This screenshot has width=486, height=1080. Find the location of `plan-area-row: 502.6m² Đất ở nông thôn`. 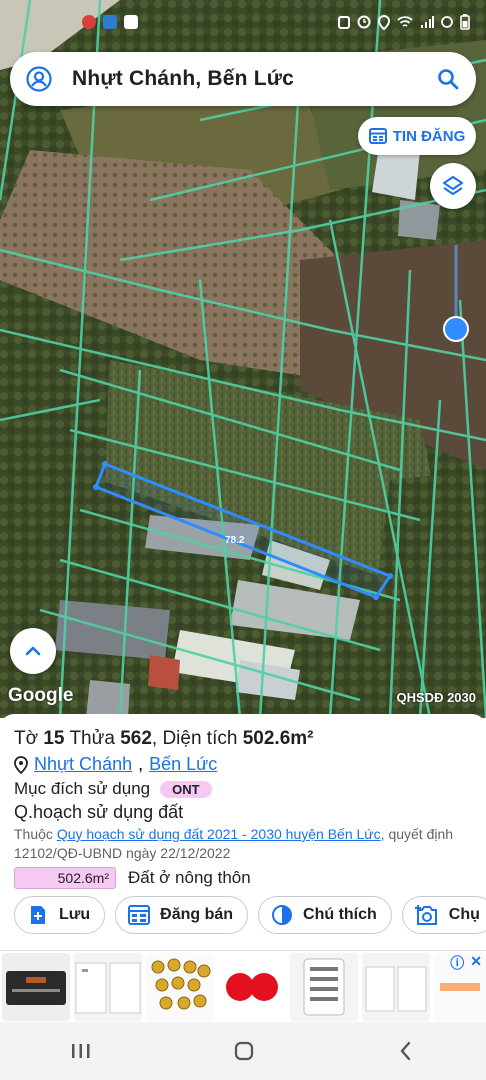

plan-area-row: 502.6m² Đất ở nông thôn is located at coordinates (243, 878).